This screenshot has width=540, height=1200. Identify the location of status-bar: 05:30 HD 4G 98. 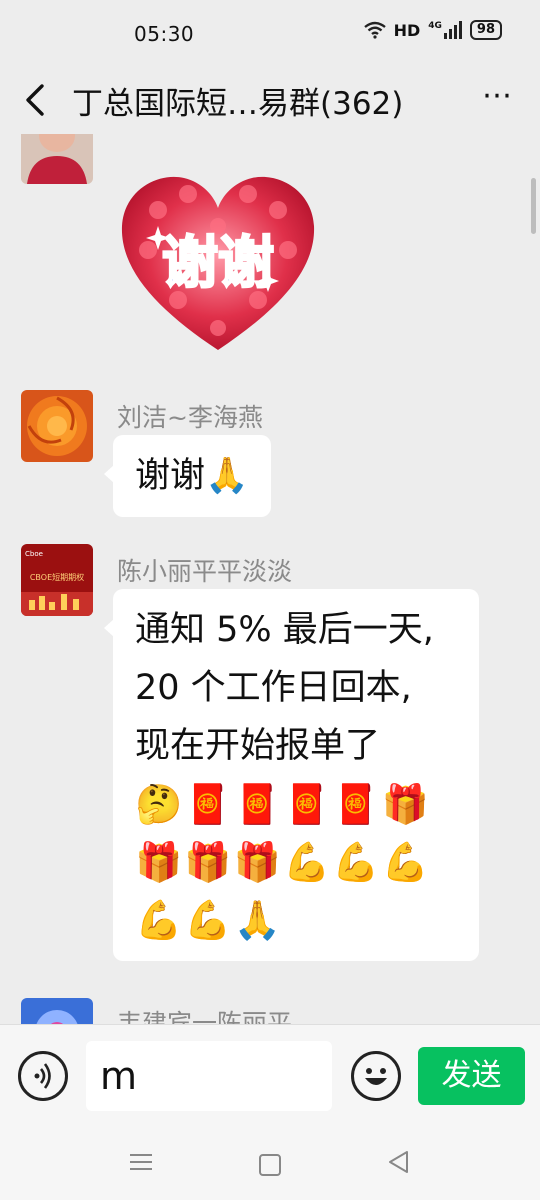
(270, 33).